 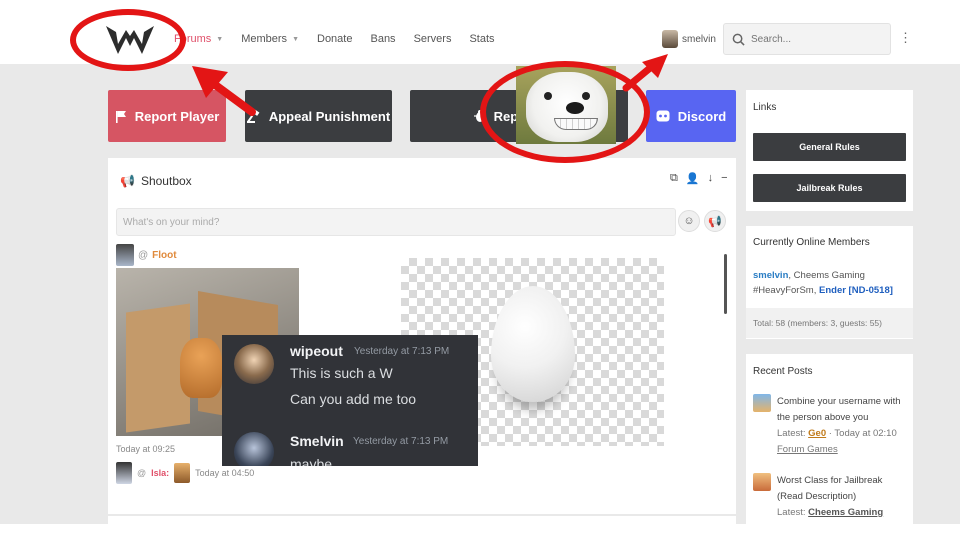 I want to click on appeal-punishment-button: Appeal Punishment, so click(x=318, y=116).